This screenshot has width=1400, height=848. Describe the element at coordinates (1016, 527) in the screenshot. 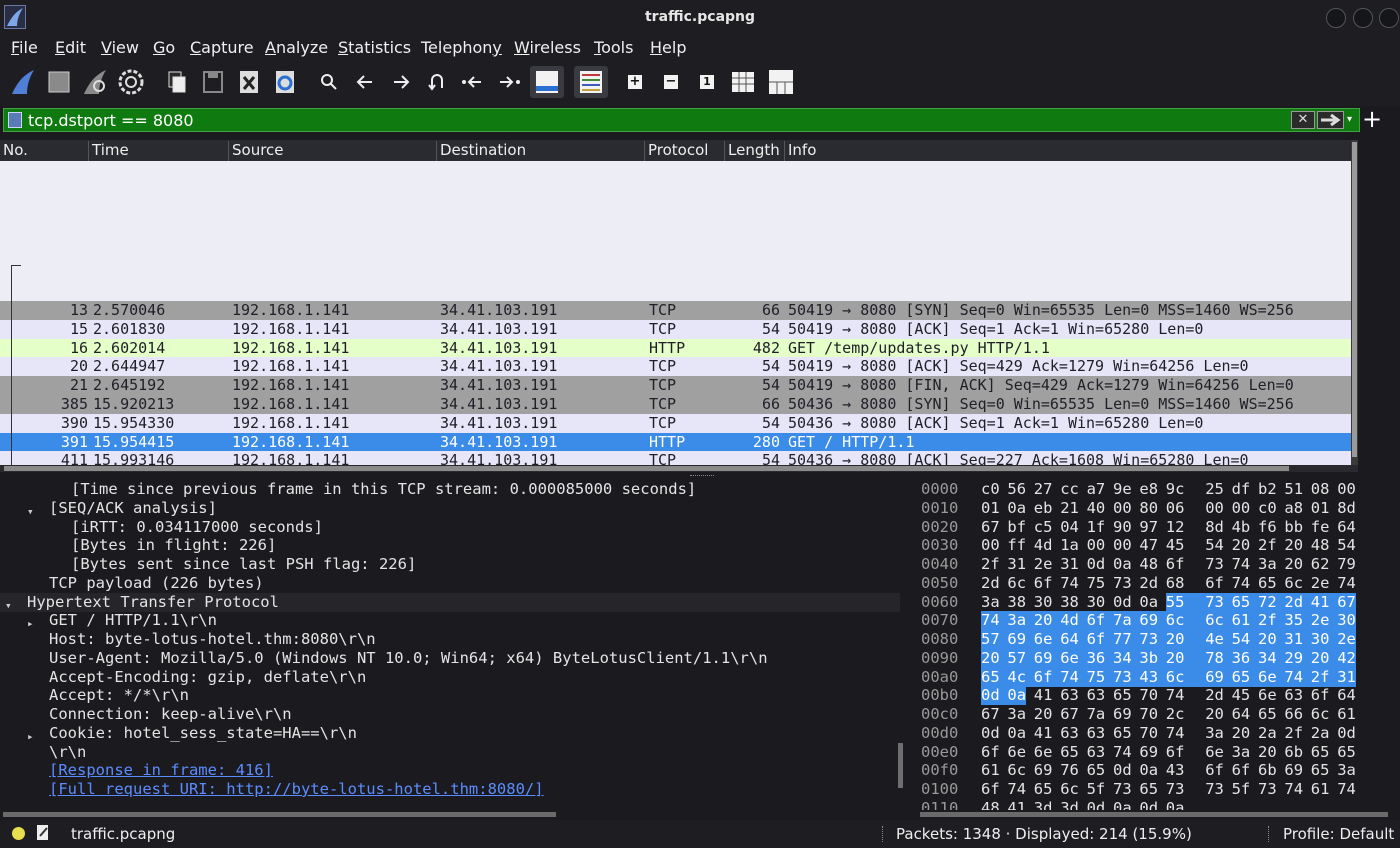

I see `hex-byte: bf` at that location.